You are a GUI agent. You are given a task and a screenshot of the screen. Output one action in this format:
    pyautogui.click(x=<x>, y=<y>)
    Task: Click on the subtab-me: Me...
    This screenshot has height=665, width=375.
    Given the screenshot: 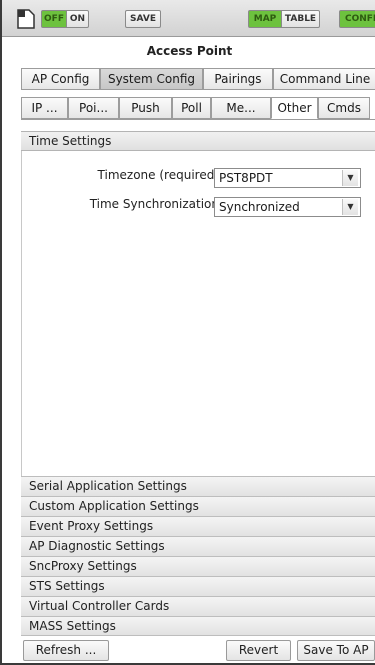 What is the action you would take?
    pyautogui.click(x=241, y=108)
    